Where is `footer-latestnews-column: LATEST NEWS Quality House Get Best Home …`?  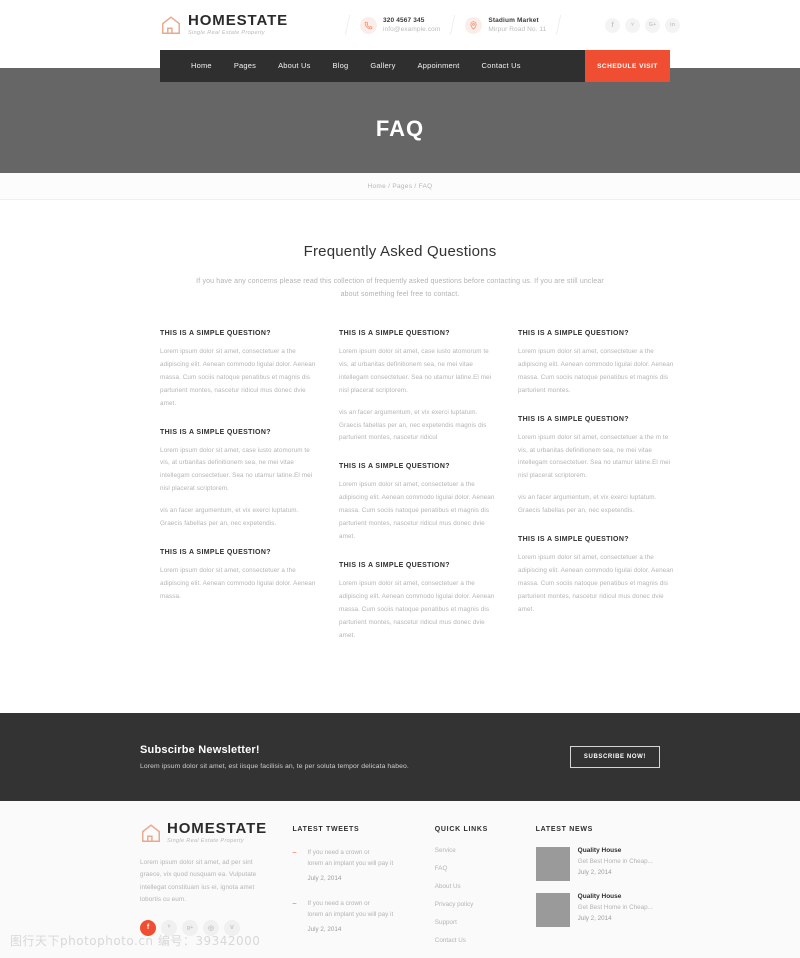 footer-latestnews-column: LATEST NEWS Quality House Get Best Home … is located at coordinates (597, 888).